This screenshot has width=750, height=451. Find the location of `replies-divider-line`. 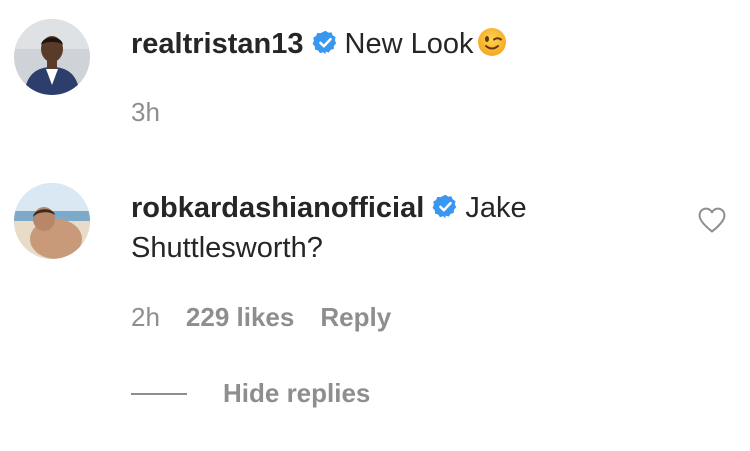

replies-divider-line is located at coordinates (159, 393).